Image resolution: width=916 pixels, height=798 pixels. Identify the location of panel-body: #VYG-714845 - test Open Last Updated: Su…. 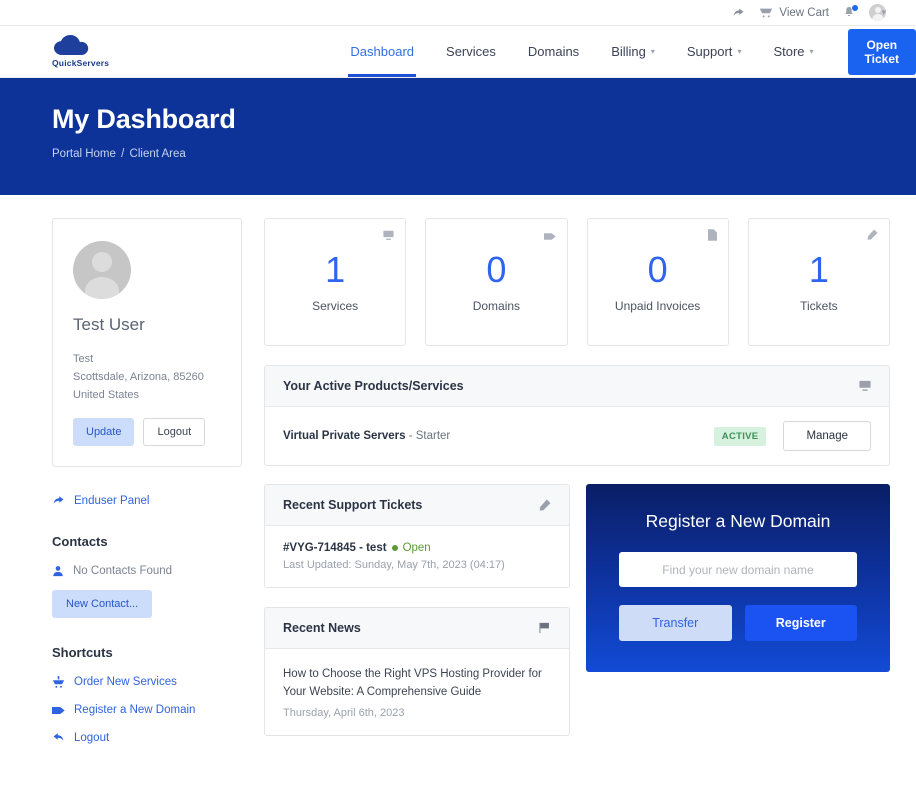
(417, 556).